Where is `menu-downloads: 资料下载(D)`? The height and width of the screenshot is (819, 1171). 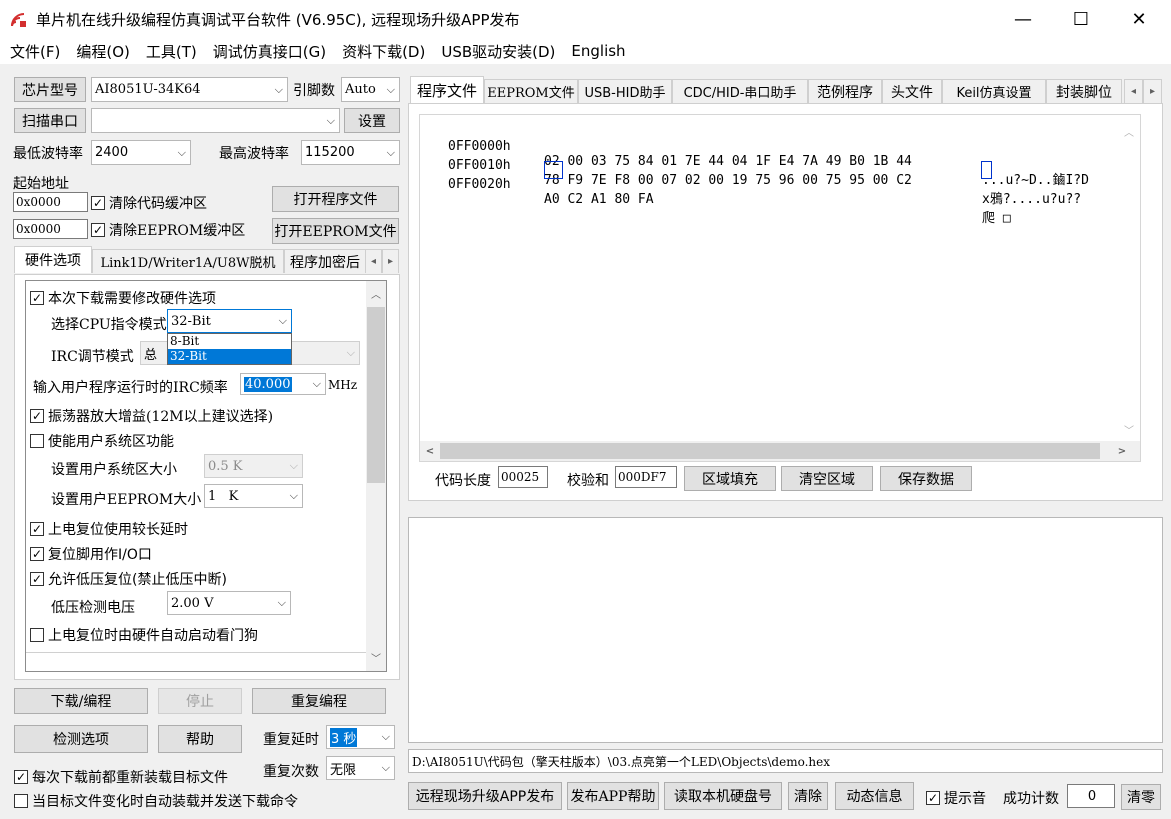
menu-downloads: 资料下载(D) is located at coordinates (383, 51).